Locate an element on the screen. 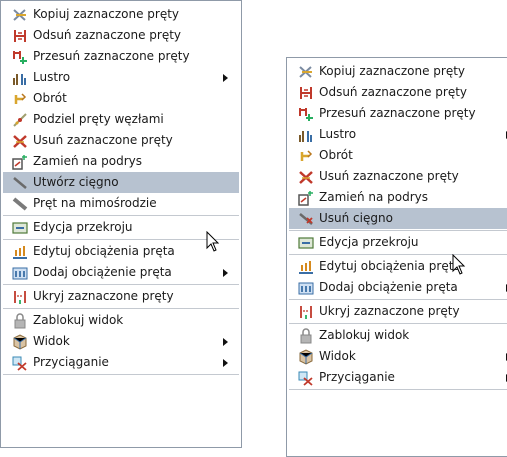  menu-item-label: Utwórz cięgno is located at coordinates (76, 182).